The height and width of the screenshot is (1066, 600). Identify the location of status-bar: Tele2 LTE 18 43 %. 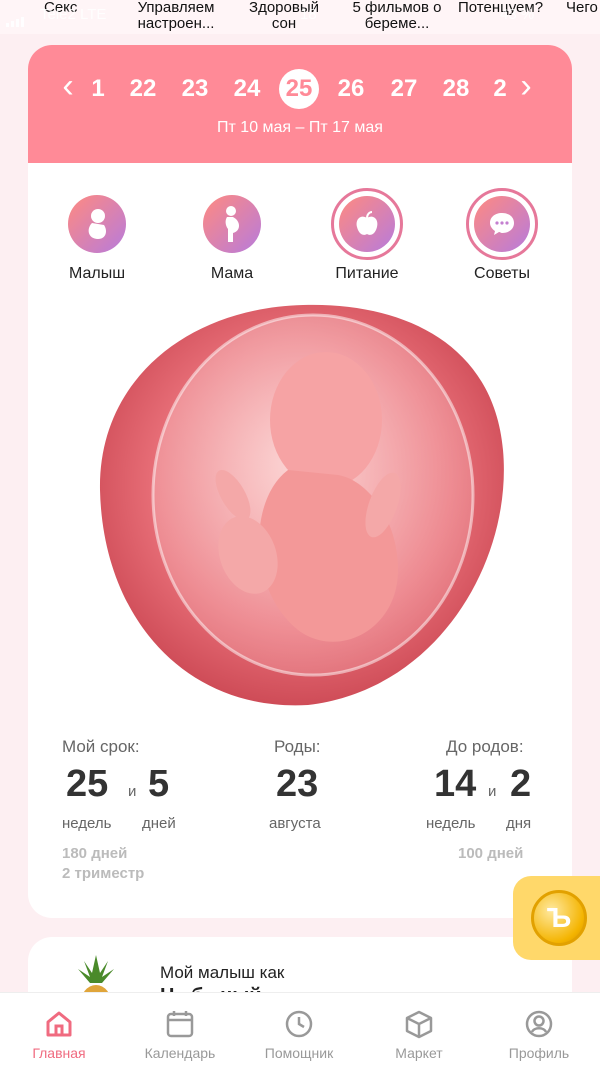
(300, 16).